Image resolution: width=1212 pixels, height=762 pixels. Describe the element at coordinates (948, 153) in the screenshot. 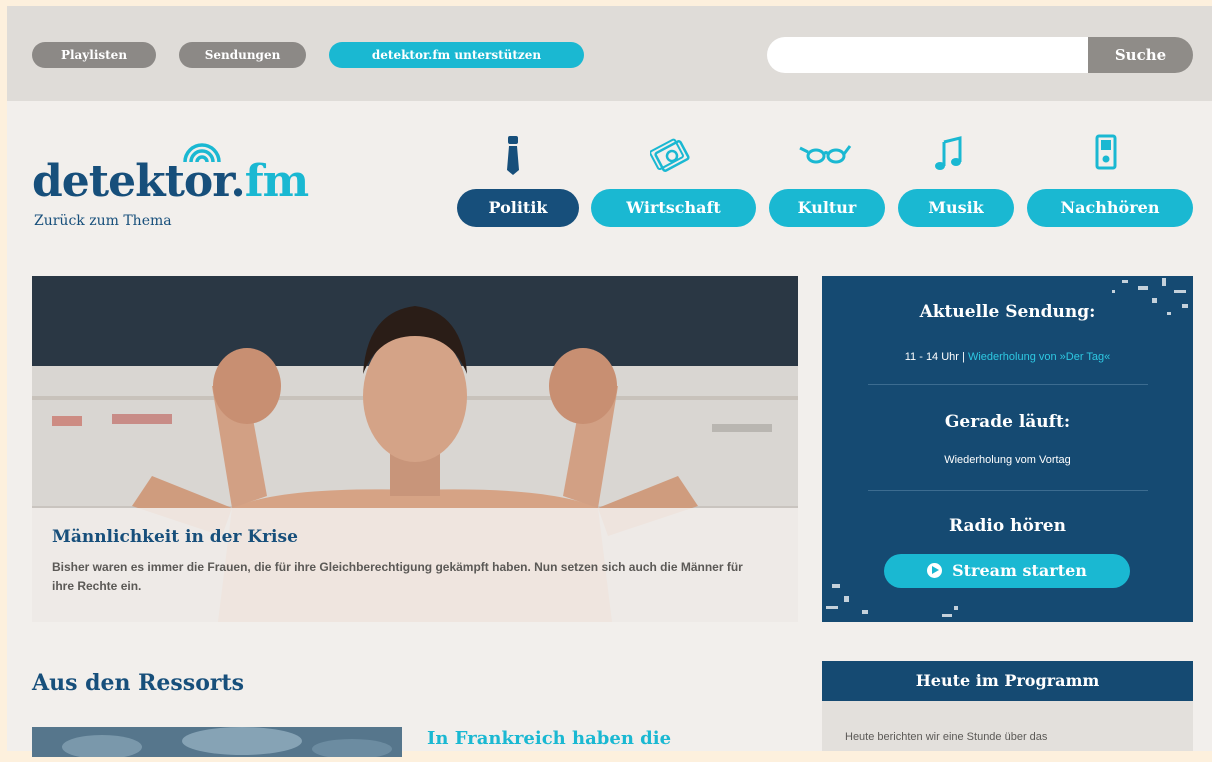

I see `music-note-icon` at that location.